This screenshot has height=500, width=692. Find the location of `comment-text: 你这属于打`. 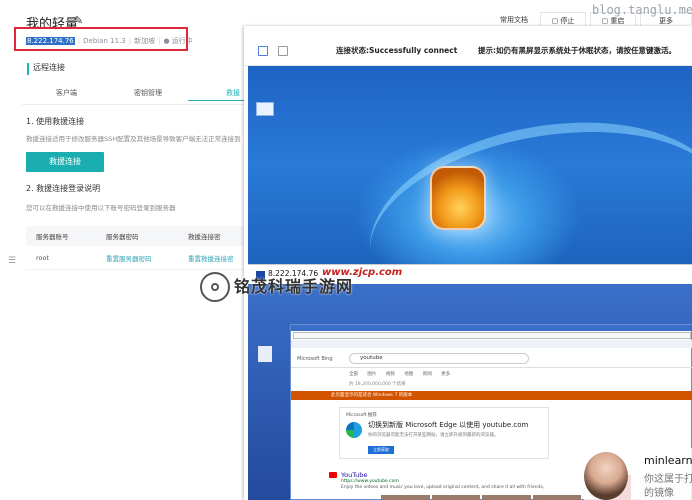

comment-text: 你这属于打 is located at coordinates (668, 479).